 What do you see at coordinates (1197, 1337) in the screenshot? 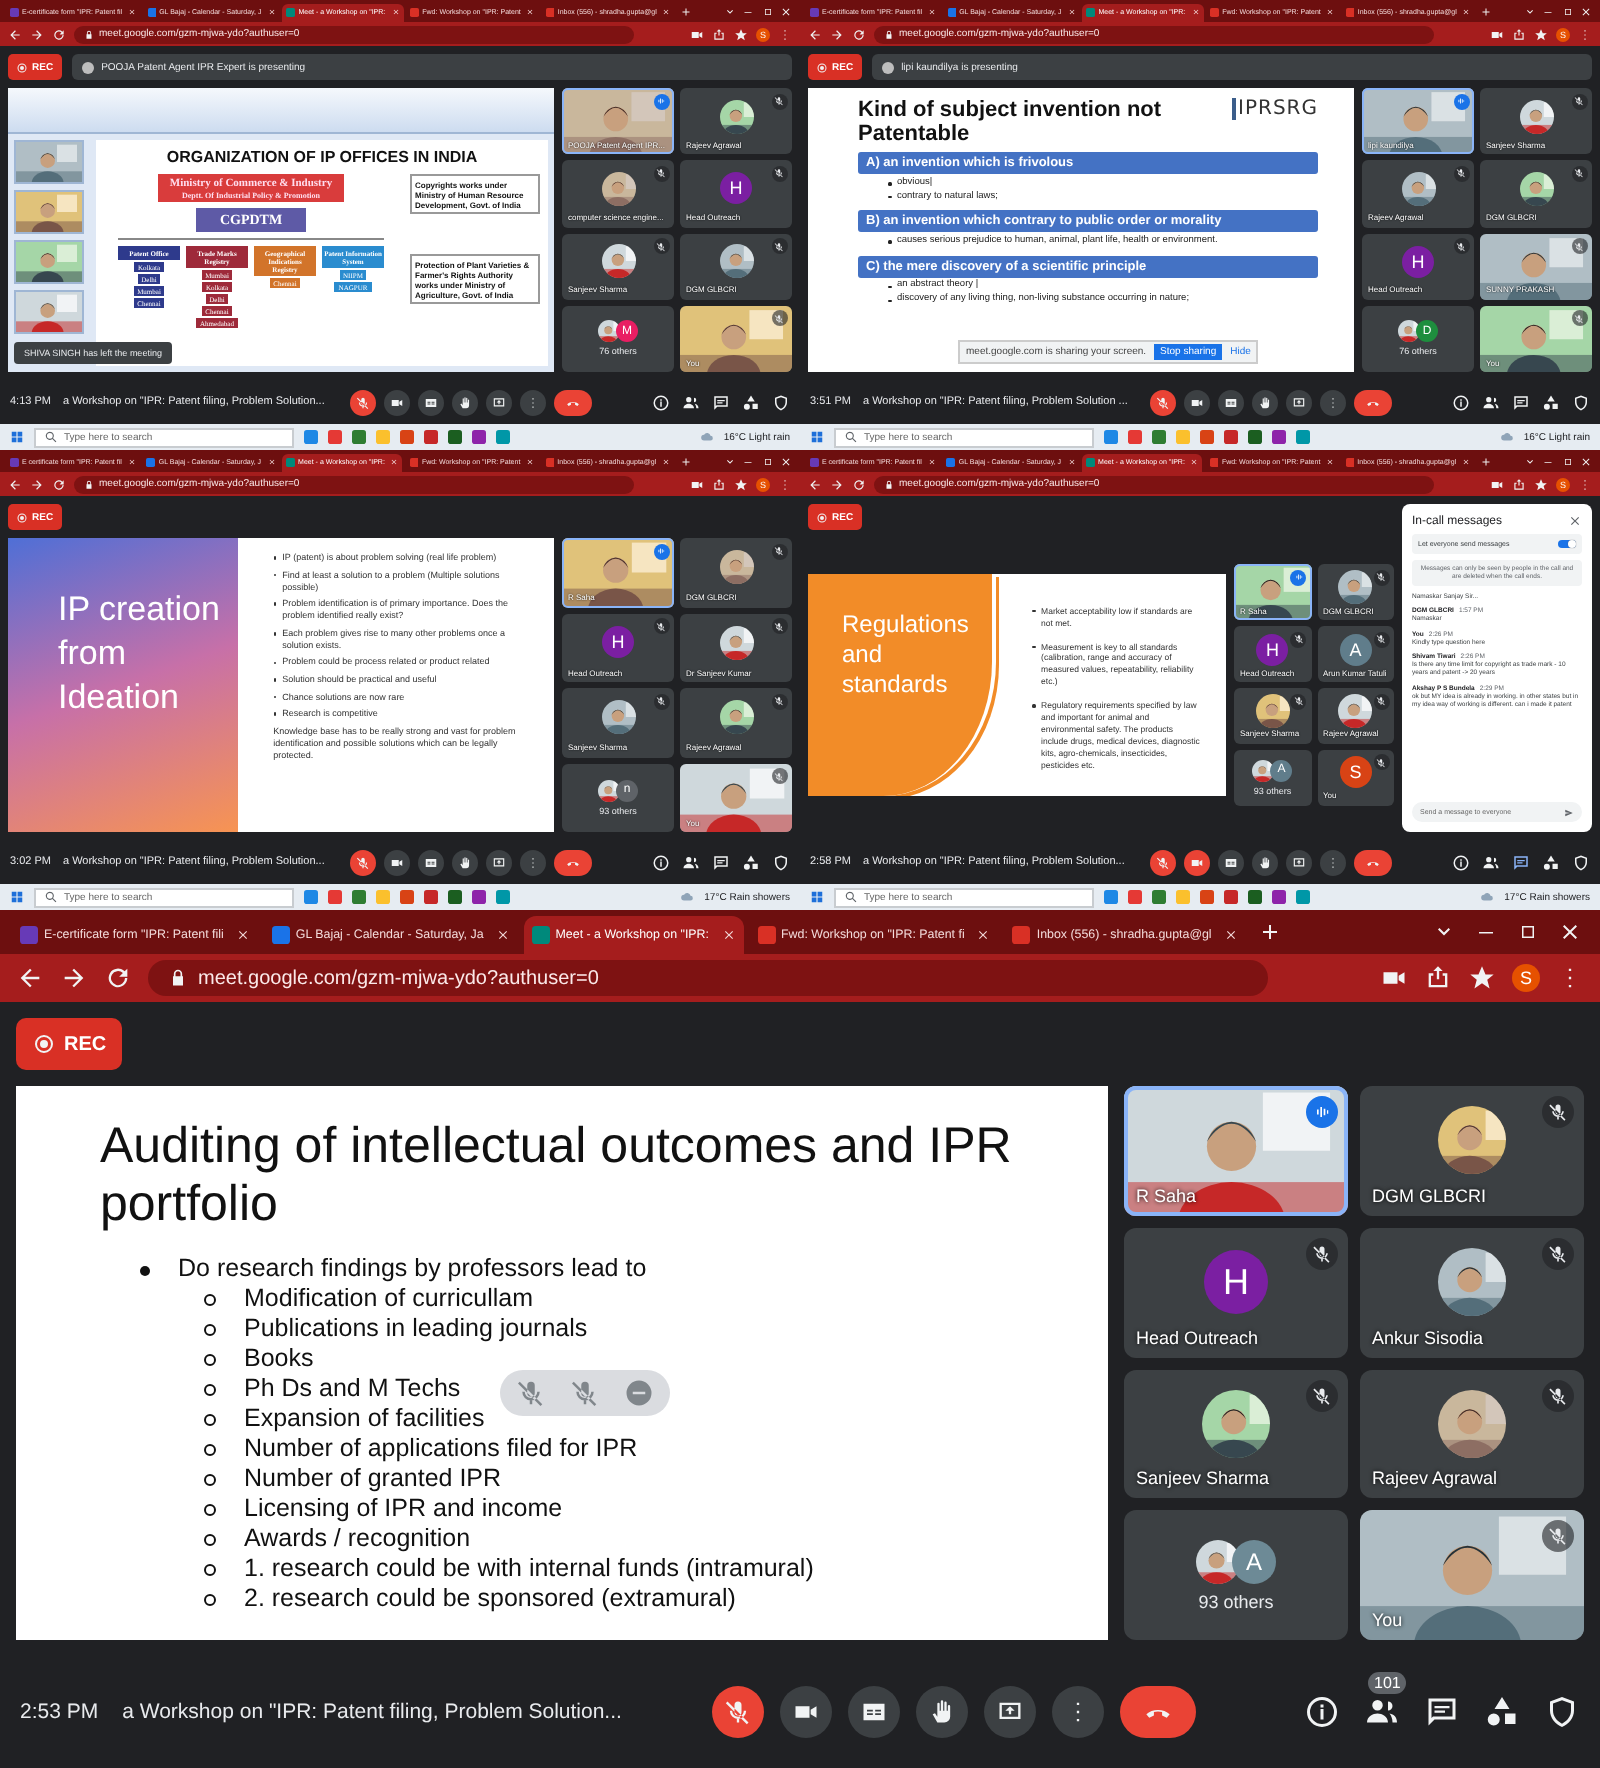
I see `participant-name: Head Outreach` at bounding box center [1197, 1337].